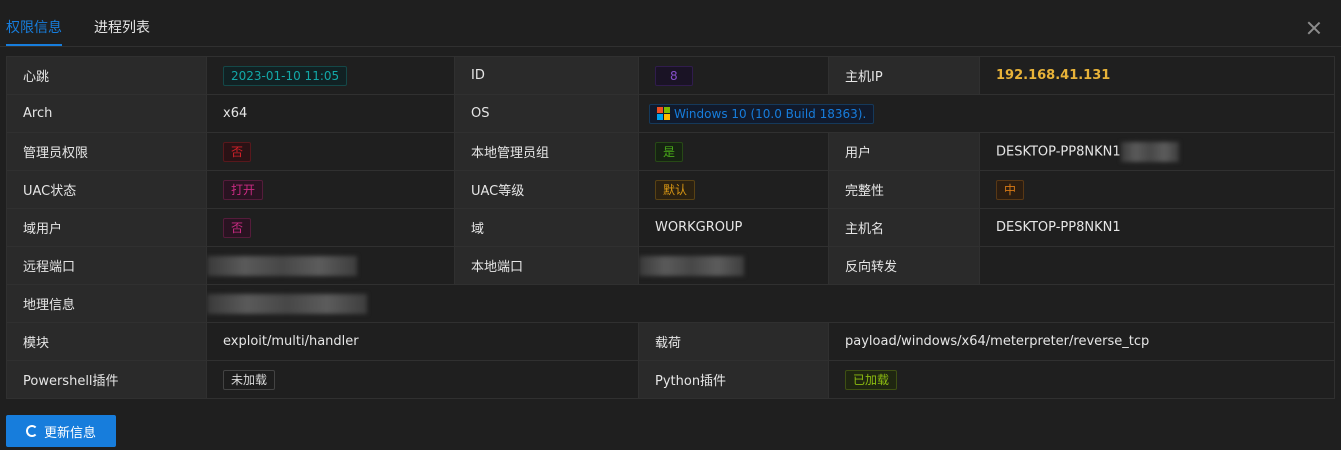  What do you see at coordinates (546, 75) in the screenshot?
I see `id-label: ID` at bounding box center [546, 75].